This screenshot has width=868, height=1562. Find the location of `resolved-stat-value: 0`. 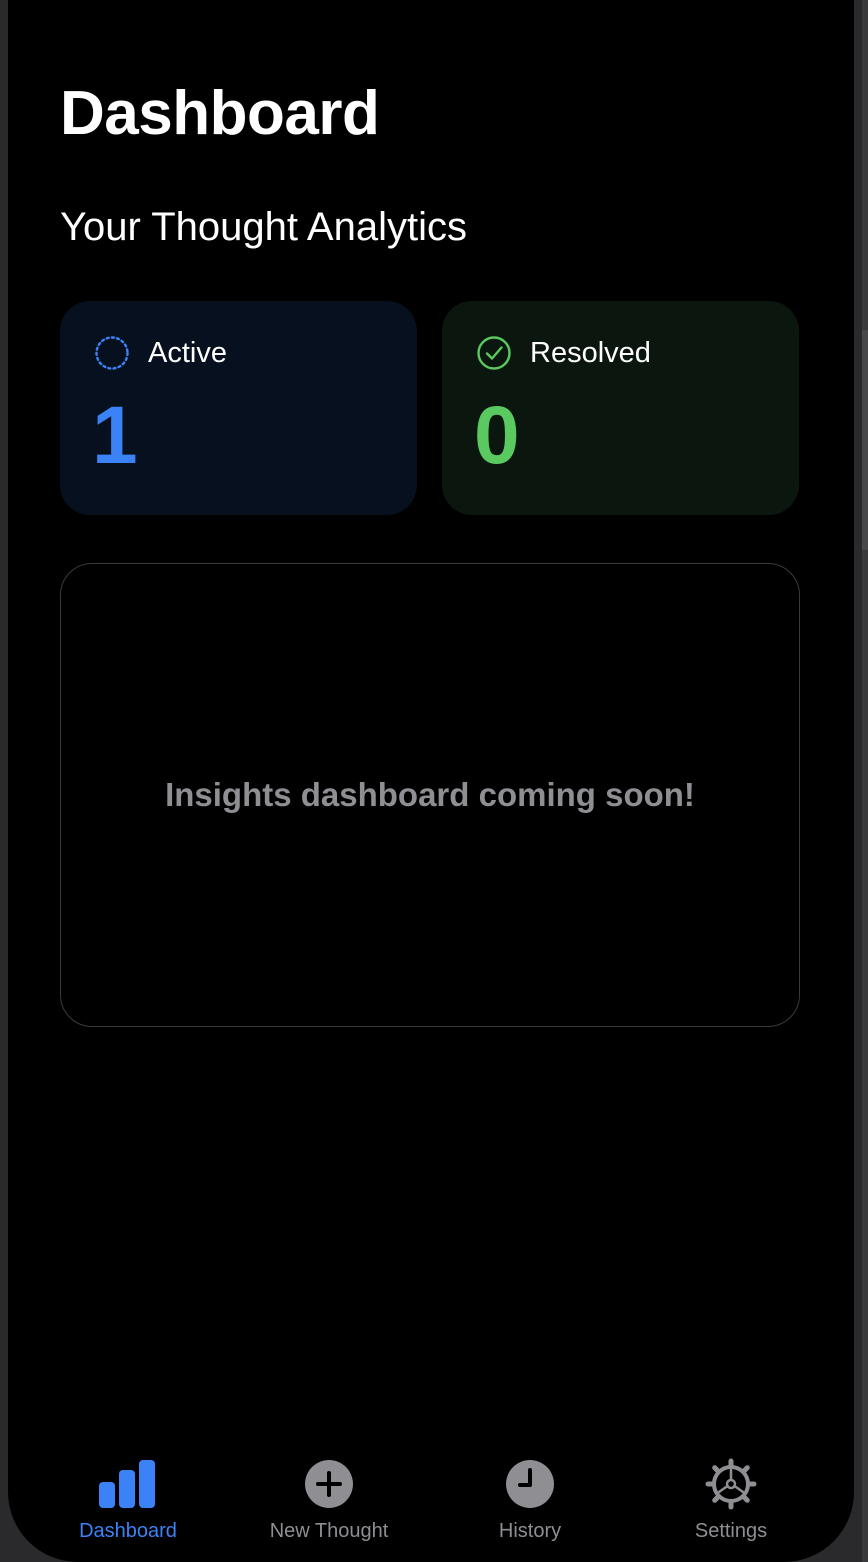

resolved-stat-value: 0 is located at coordinates (497, 435).